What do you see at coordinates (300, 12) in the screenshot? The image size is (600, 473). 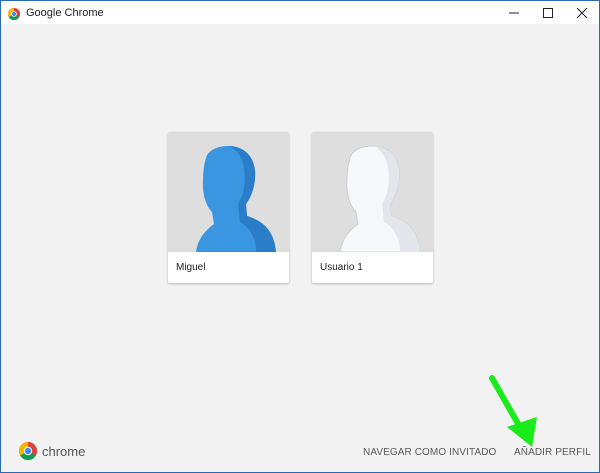 I see `title-bar: Google Chrome` at bounding box center [300, 12].